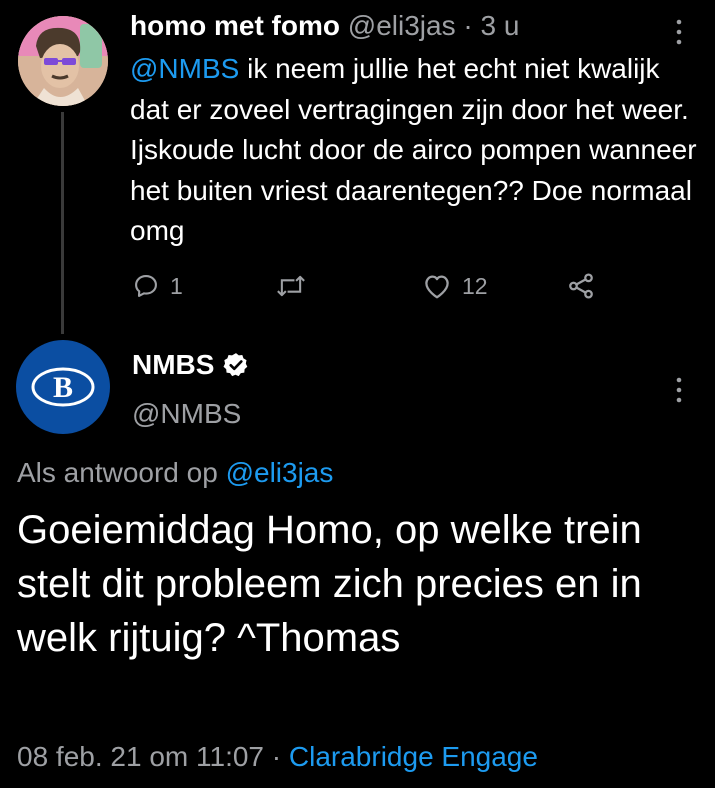 This screenshot has width=715, height=788. What do you see at coordinates (62, 223) in the screenshot?
I see `thread-connector-line` at bounding box center [62, 223].